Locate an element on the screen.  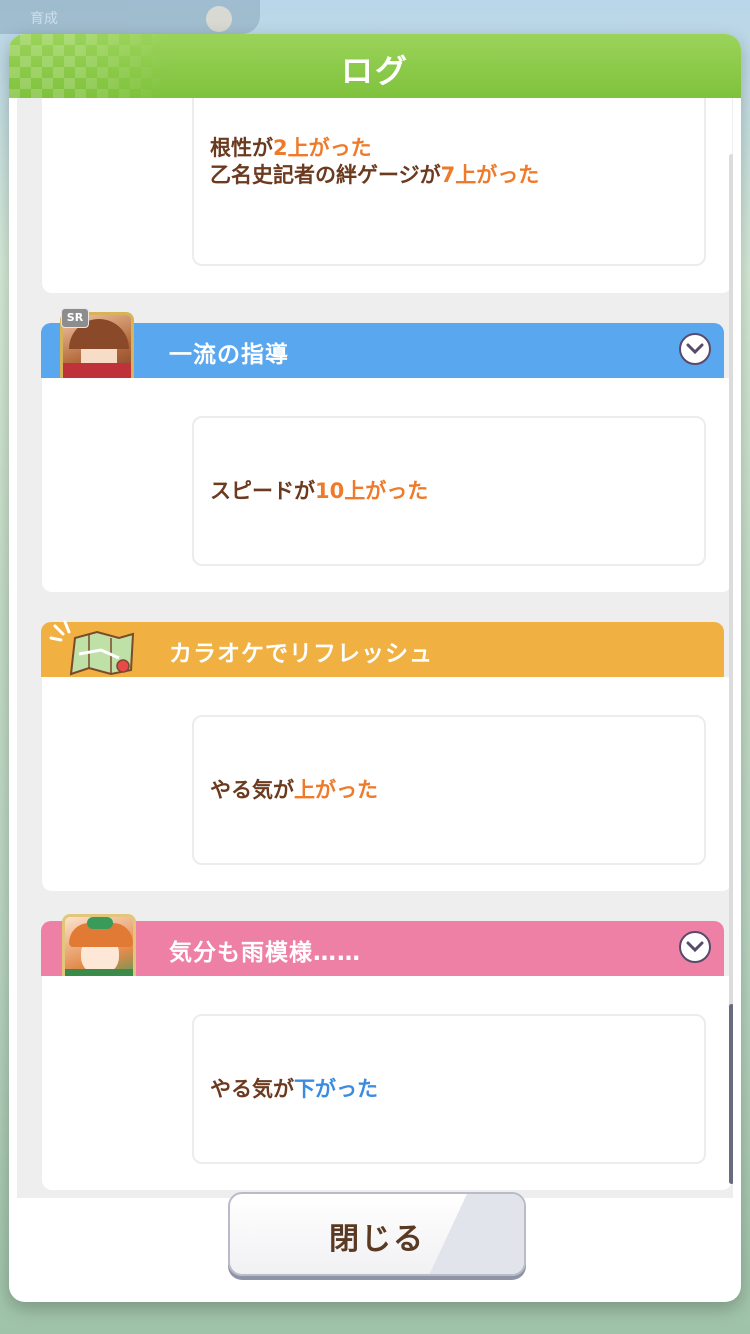
log-entry: 根性が2上がった 乙名史記者の絆ゲージが7上がった is located at coordinates (387, 195).